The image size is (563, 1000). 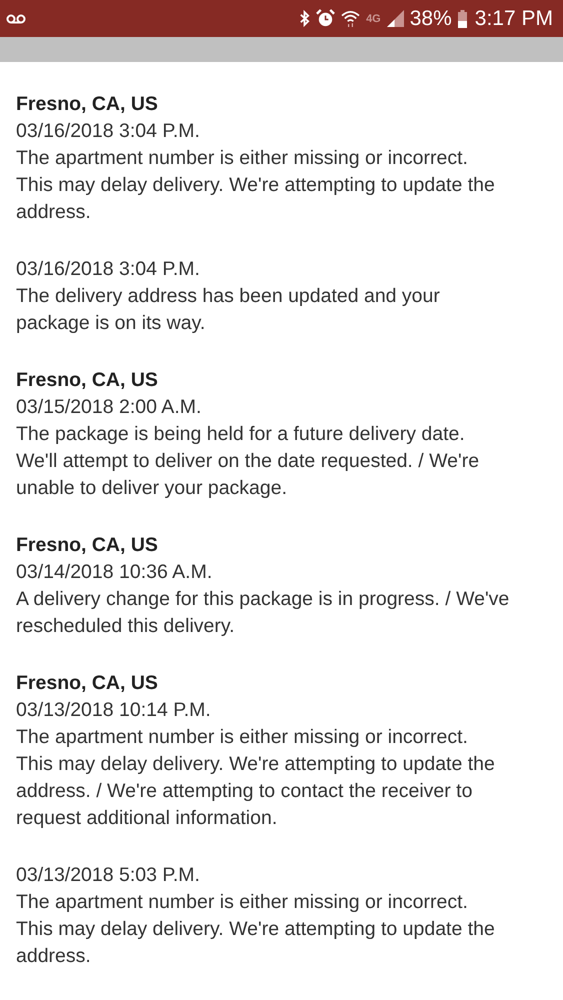 What do you see at coordinates (114, 710) in the screenshot?
I see `event-datetime: 03/13/2018 10:14 P.M.` at bounding box center [114, 710].